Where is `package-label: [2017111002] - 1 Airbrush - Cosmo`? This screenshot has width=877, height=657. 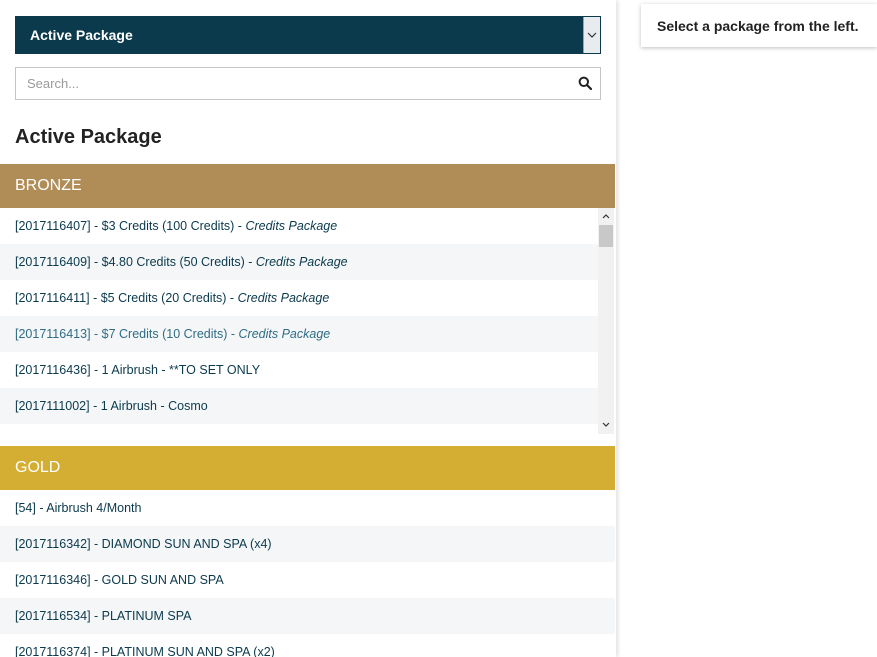 package-label: [2017111002] - 1 Airbrush - Cosmo is located at coordinates (111, 406).